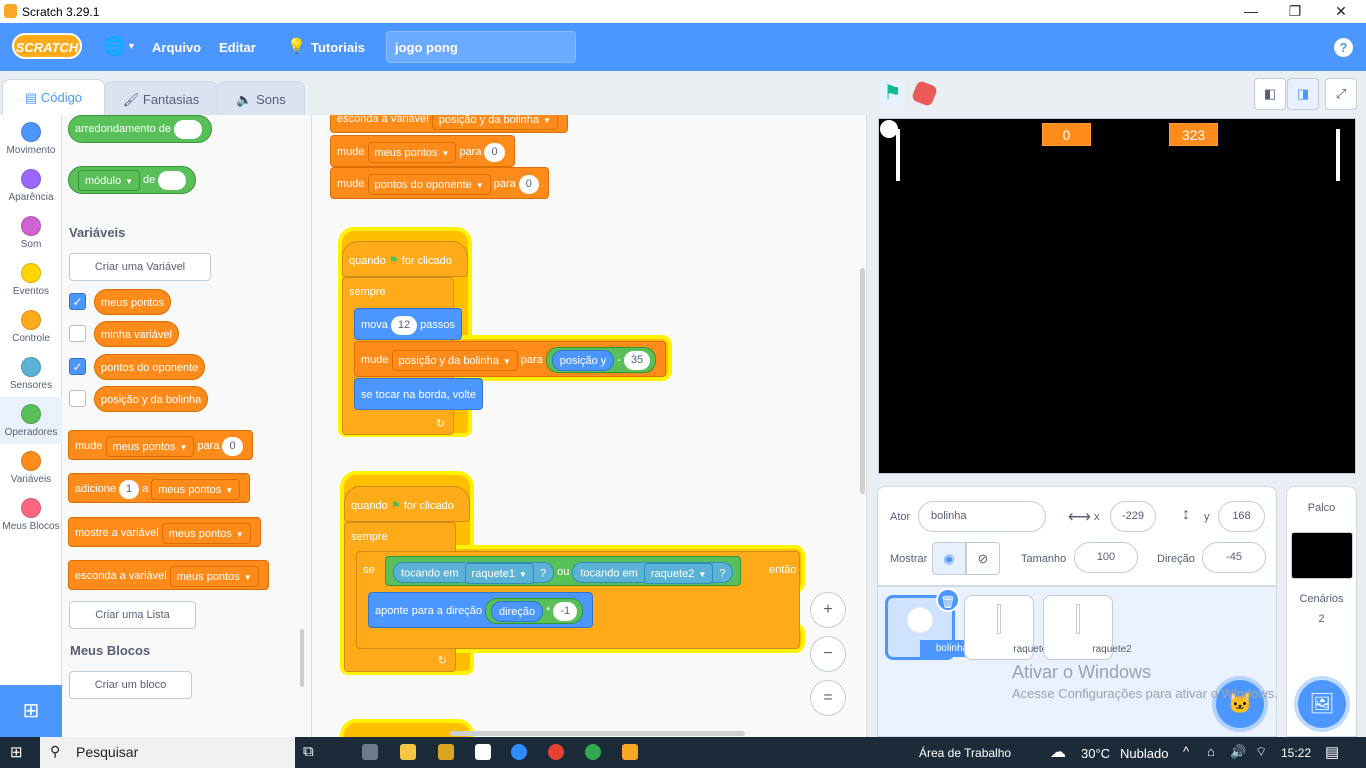 This screenshot has width=1366, height=768. What do you see at coordinates (114, 46) in the screenshot?
I see `language-globe-icon: 🌐` at bounding box center [114, 46].